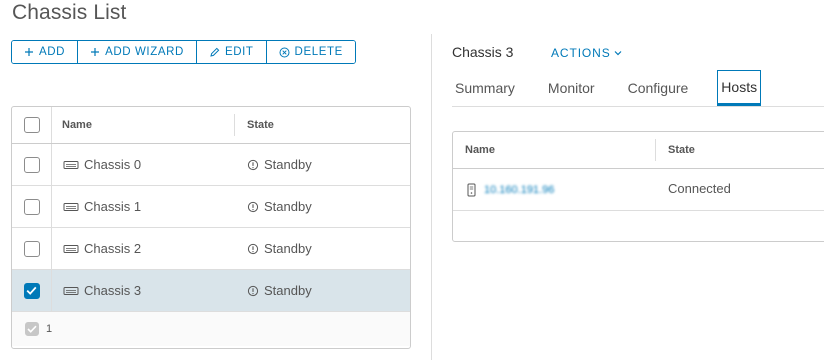  I want to click on name-cell: Chassis 1, so click(143, 206).